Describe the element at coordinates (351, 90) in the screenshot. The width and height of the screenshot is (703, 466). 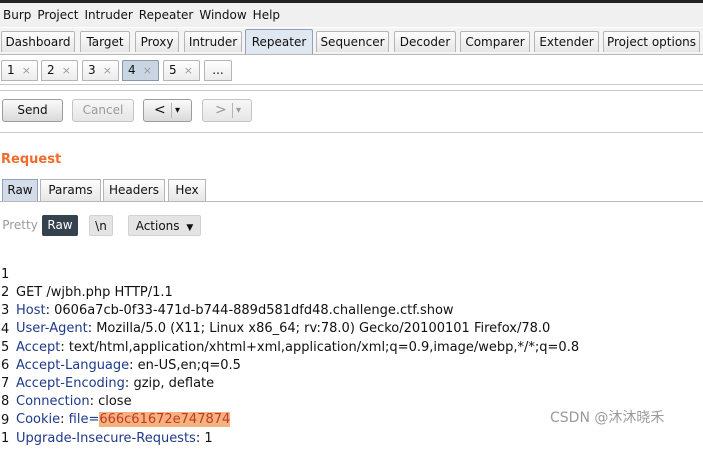
I see `toolbar-divider-top` at that location.